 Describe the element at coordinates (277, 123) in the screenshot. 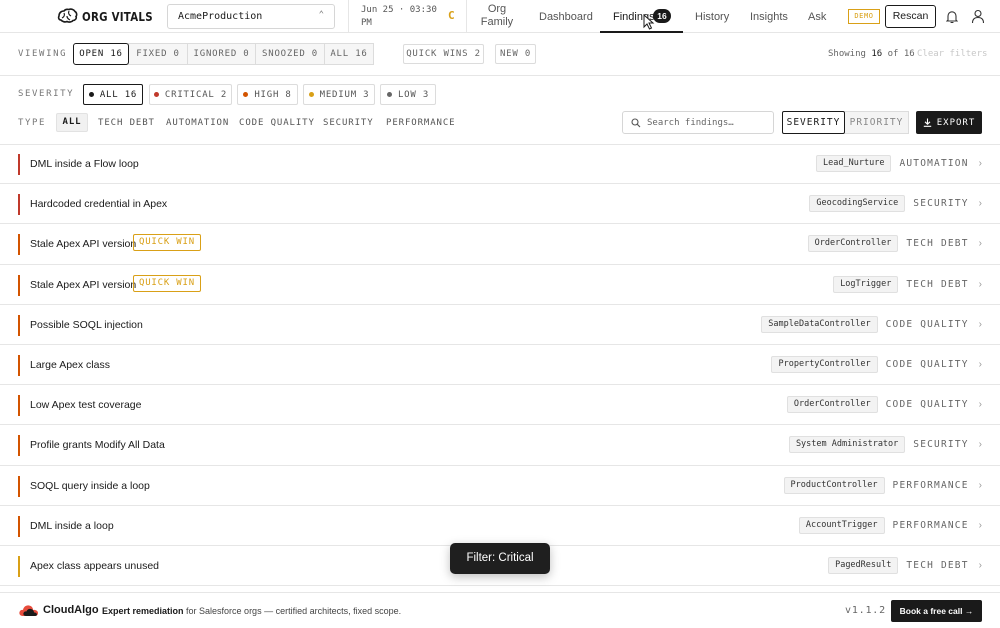

I see `type-code-quality: CODE QUALITY` at that location.